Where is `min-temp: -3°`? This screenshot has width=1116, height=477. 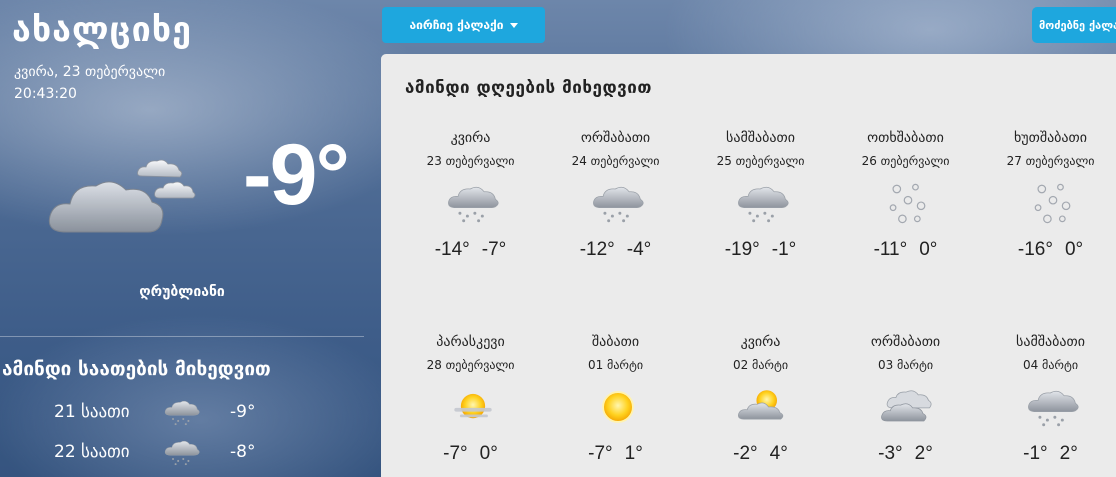 min-temp: -3° is located at coordinates (890, 453).